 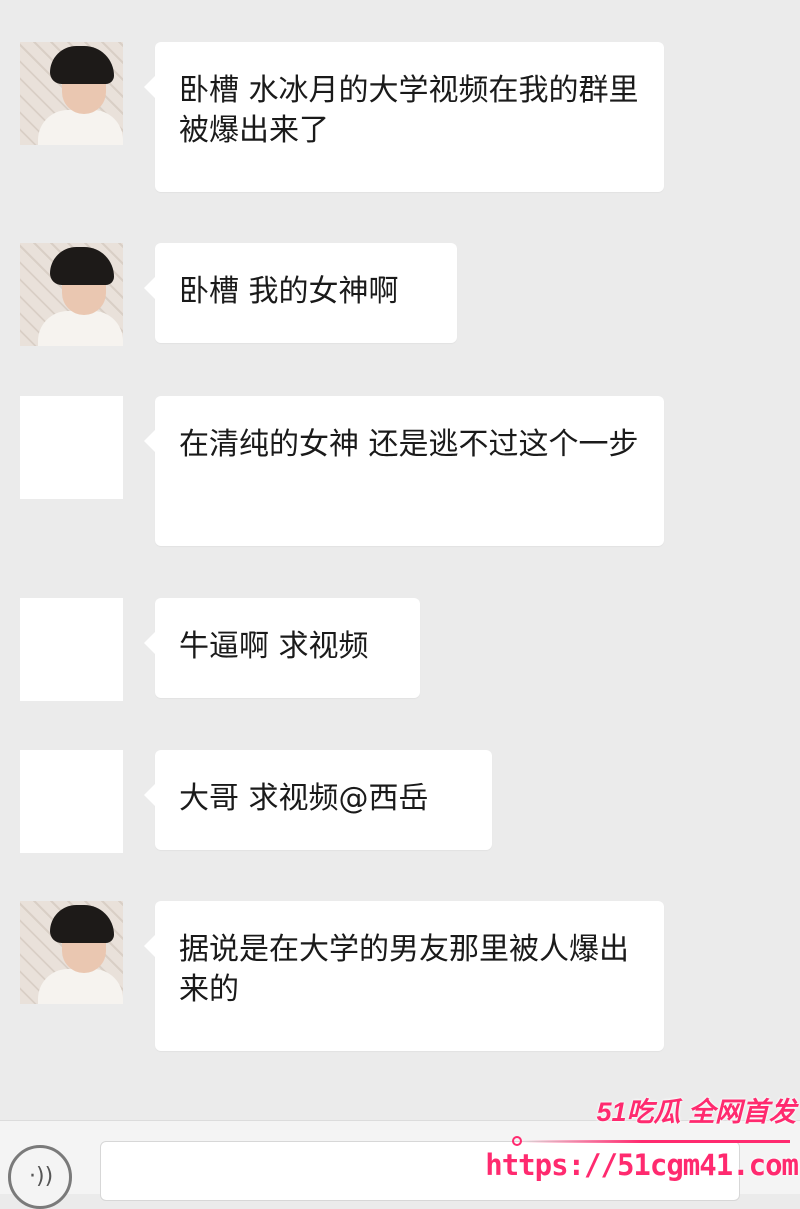 I want to click on message-bubble: 大哥 求视频@西岳, so click(x=318, y=800).